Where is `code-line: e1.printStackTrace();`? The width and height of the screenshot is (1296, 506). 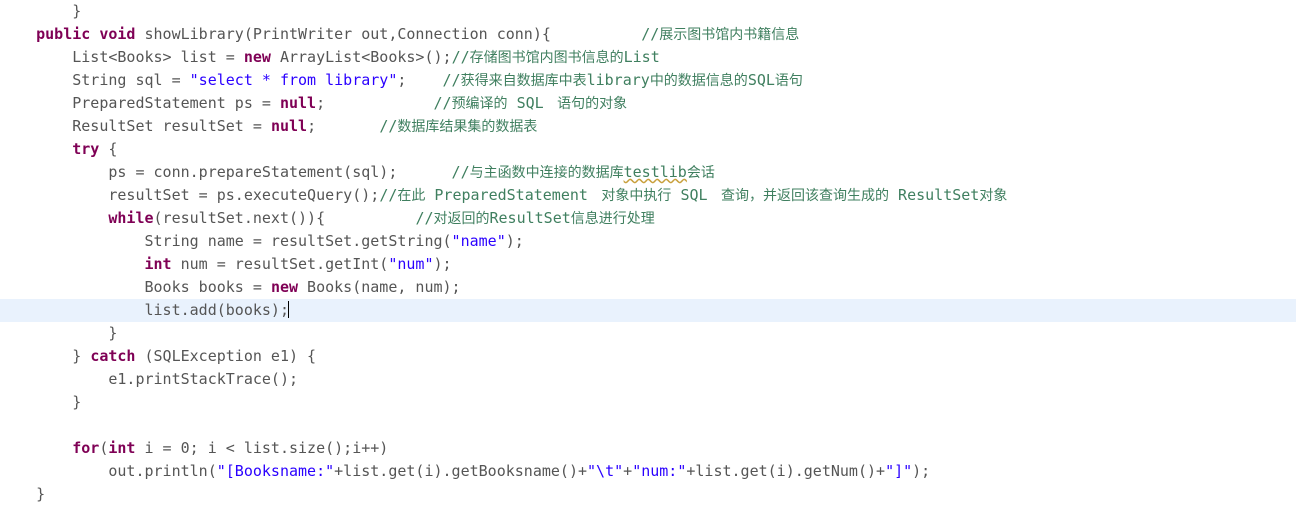 code-line: e1.printStackTrace(); is located at coordinates (648, 379).